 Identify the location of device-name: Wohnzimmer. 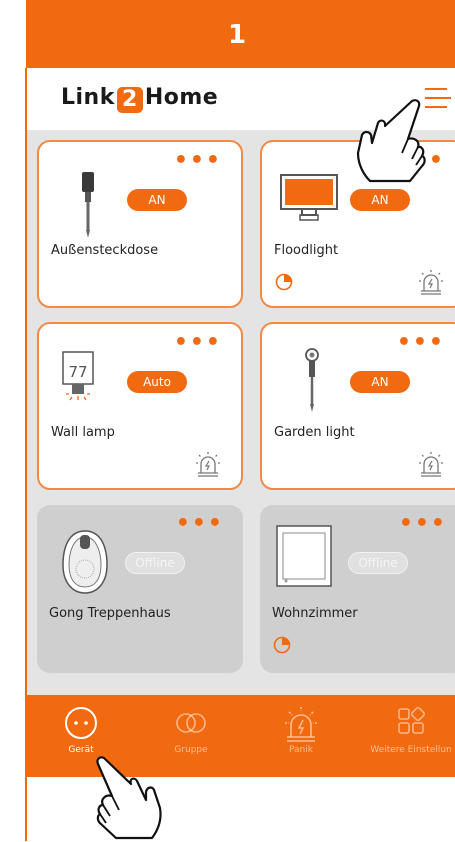
(315, 613).